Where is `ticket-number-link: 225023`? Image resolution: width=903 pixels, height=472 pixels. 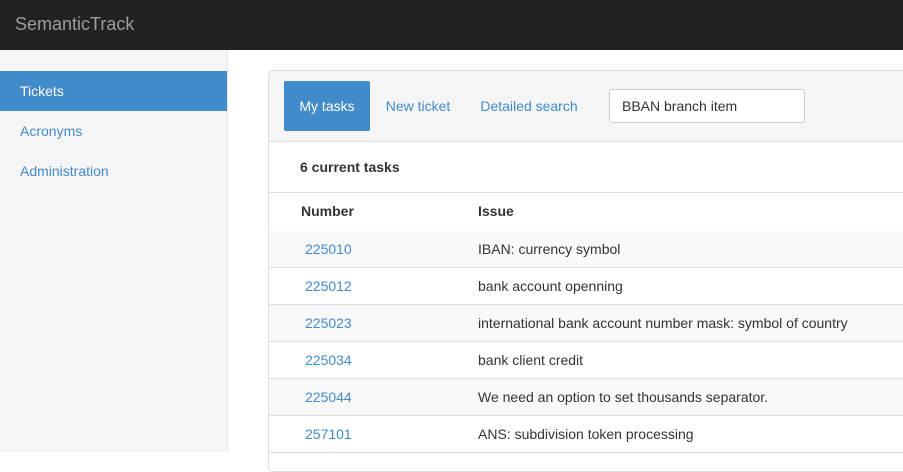 ticket-number-link: 225023 is located at coordinates (328, 323).